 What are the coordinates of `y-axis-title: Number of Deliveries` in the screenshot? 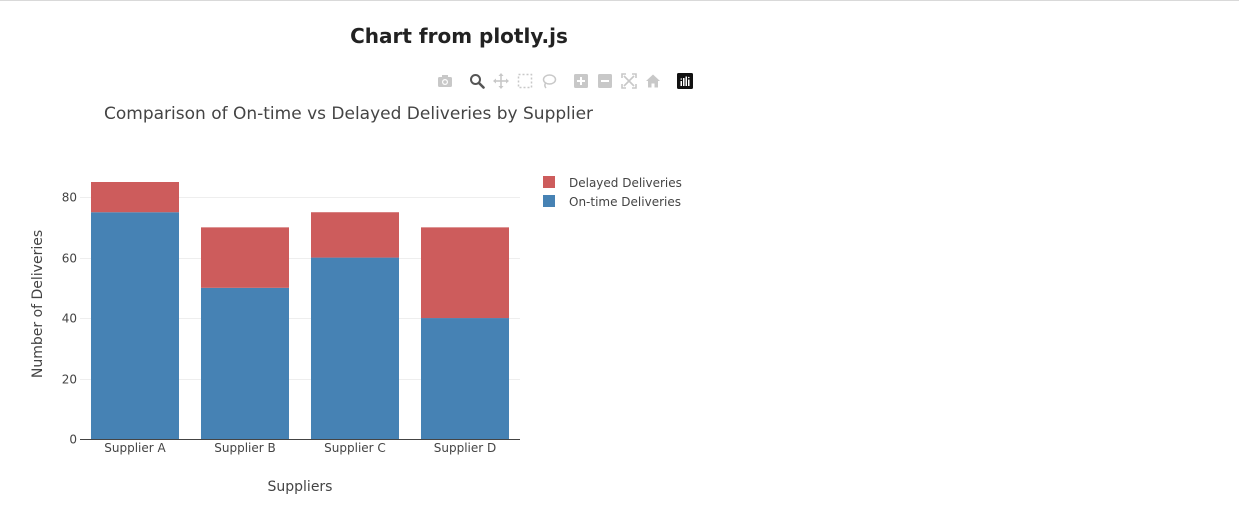 It's located at (38, 304).